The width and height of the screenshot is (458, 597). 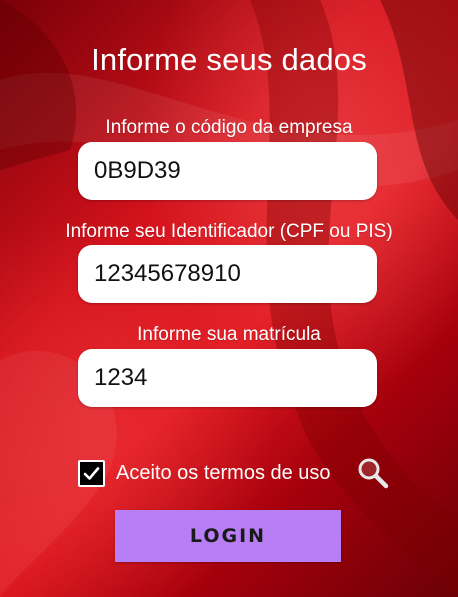 What do you see at coordinates (228, 536) in the screenshot?
I see `login-button: LOGIN` at bounding box center [228, 536].